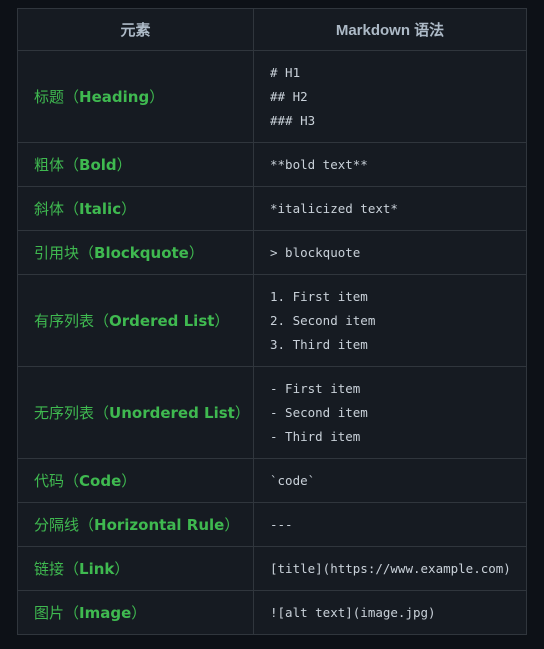 The width and height of the screenshot is (544, 649). Describe the element at coordinates (323, 320) in the screenshot. I see `syntax-line: 2. Second item` at that location.